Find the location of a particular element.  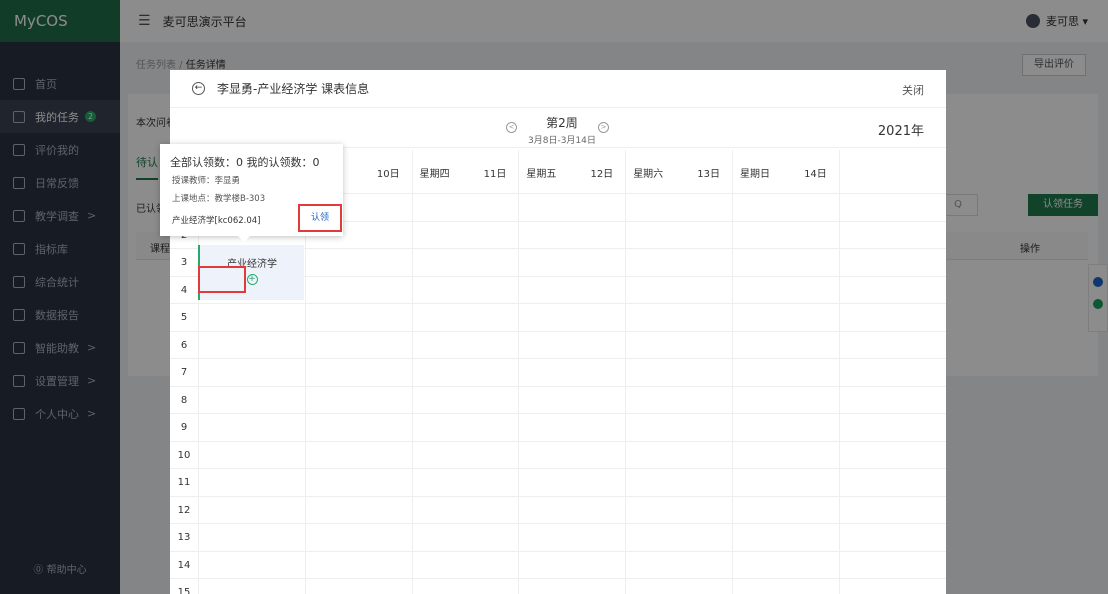

grid-row: 12 is located at coordinates (558, 510).